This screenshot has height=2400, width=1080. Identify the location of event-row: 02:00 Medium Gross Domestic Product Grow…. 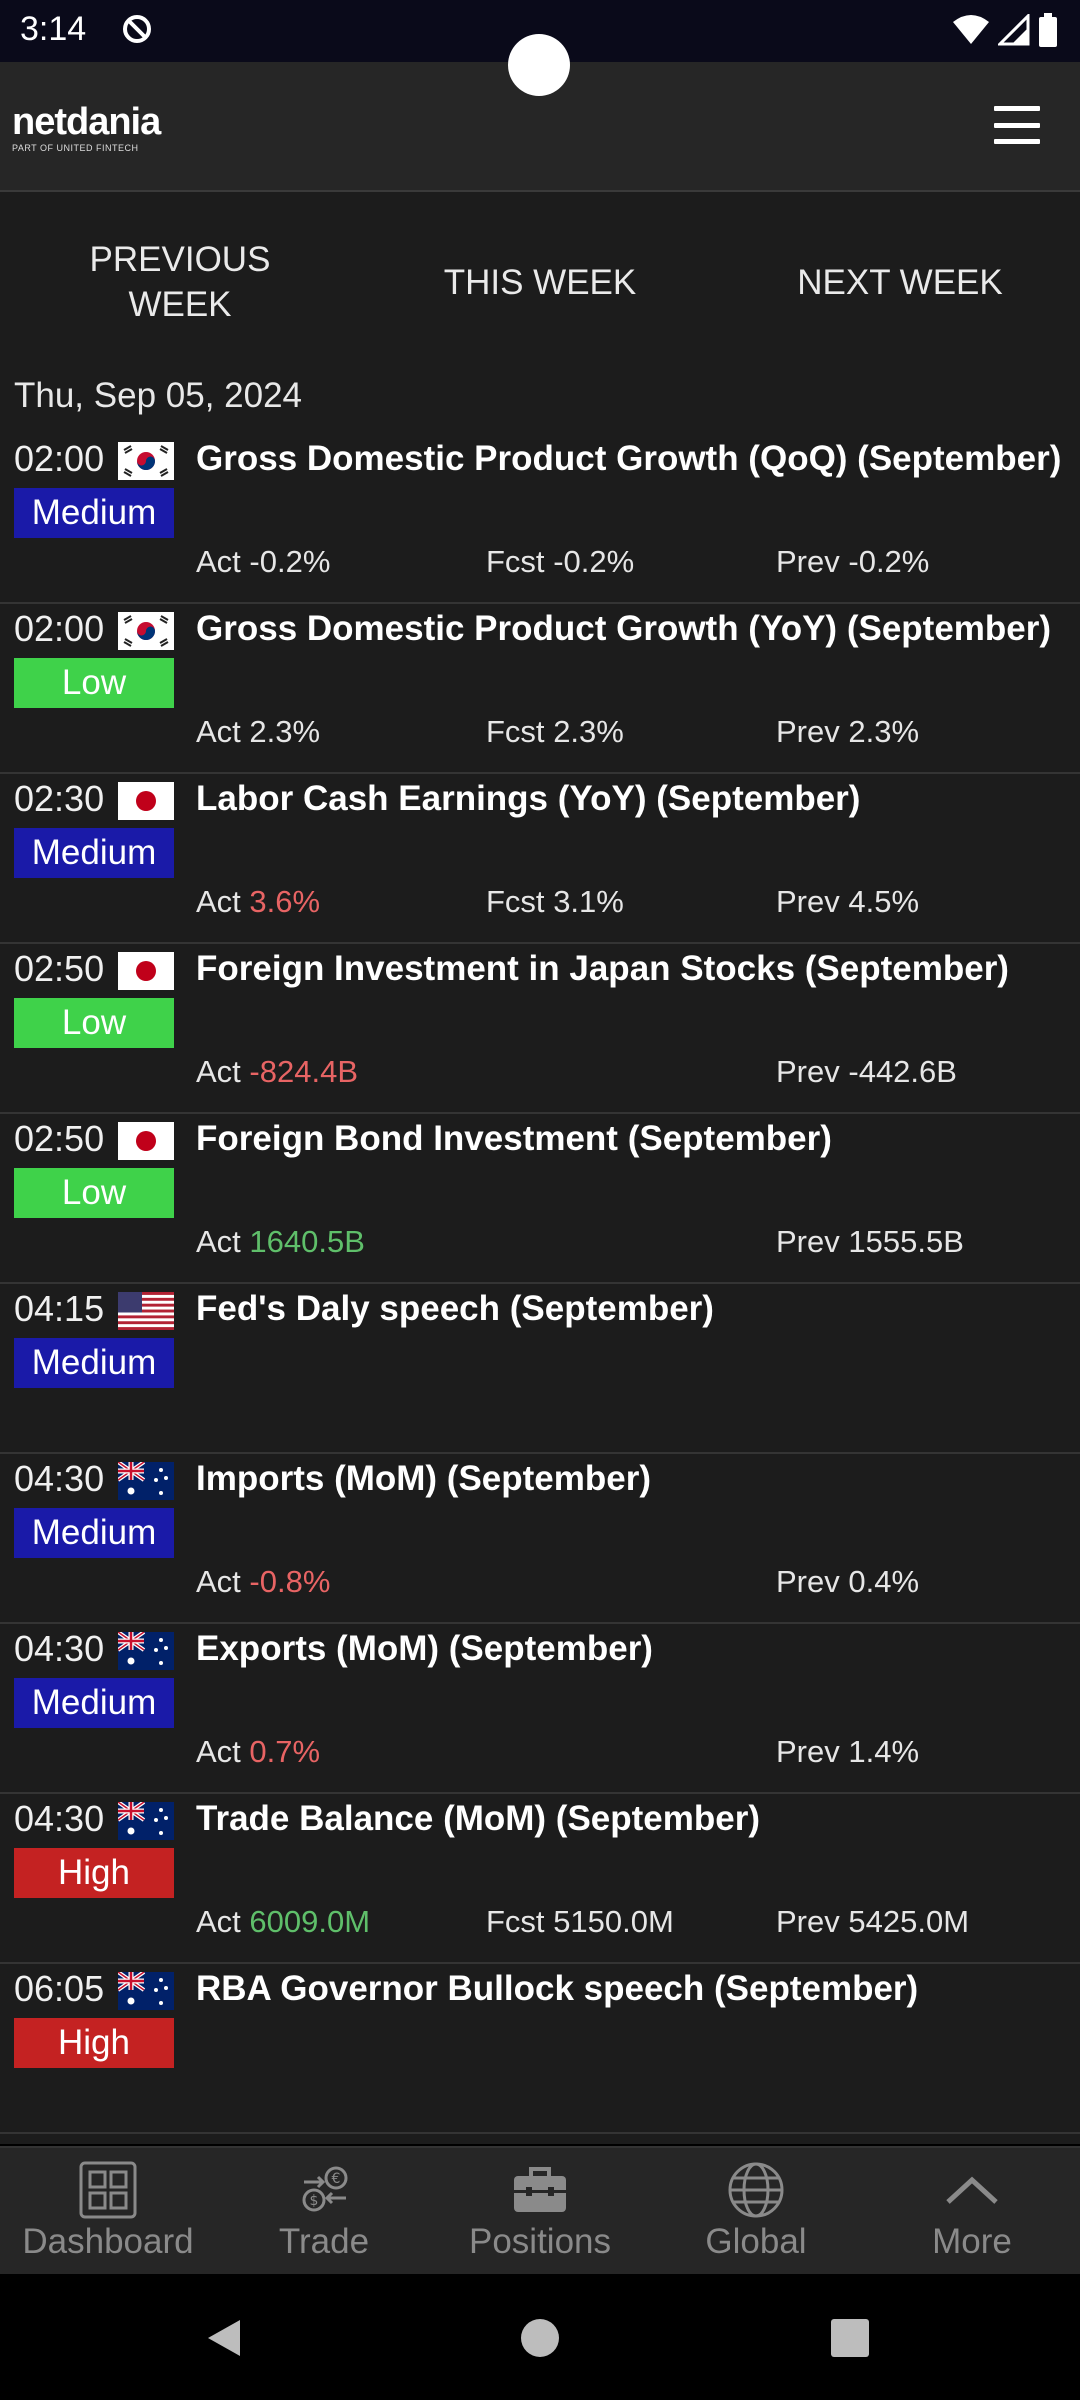
(540, 519).